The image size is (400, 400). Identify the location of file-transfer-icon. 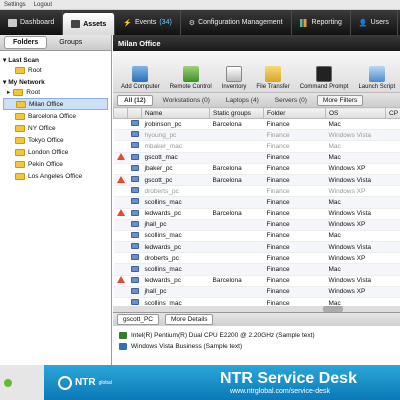
(273, 74).